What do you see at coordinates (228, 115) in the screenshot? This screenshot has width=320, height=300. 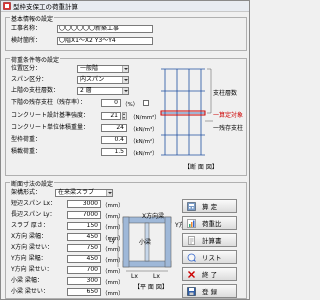 I see `target-label: 一算定対象` at bounding box center [228, 115].